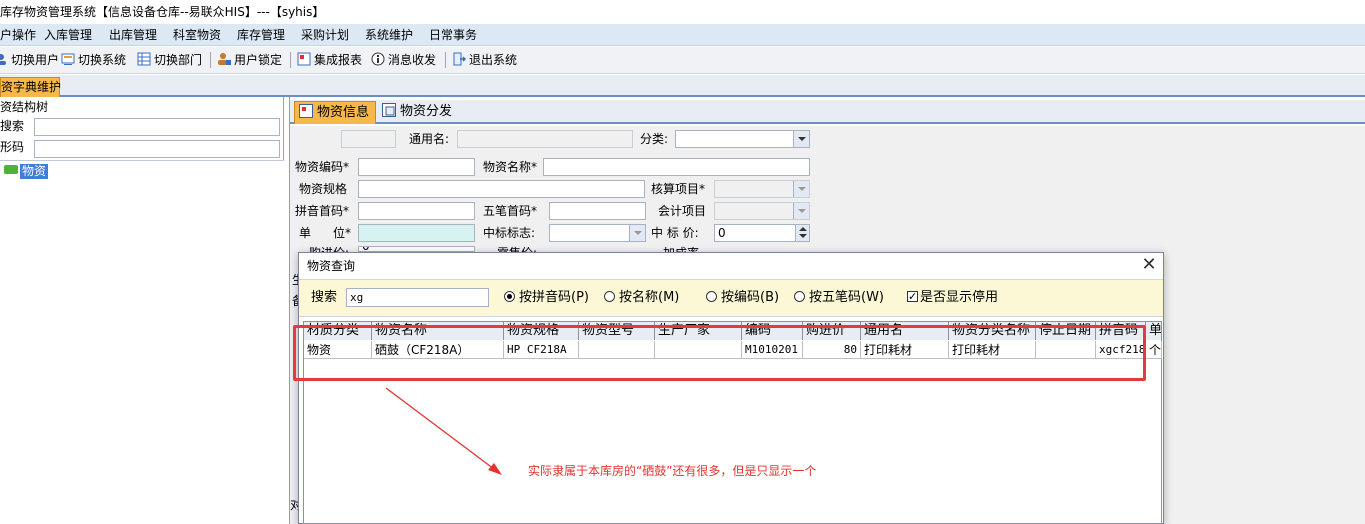 The image size is (1365, 524). Describe the element at coordinates (12, 126) in the screenshot. I see `left-search-label: 搜索` at that location.